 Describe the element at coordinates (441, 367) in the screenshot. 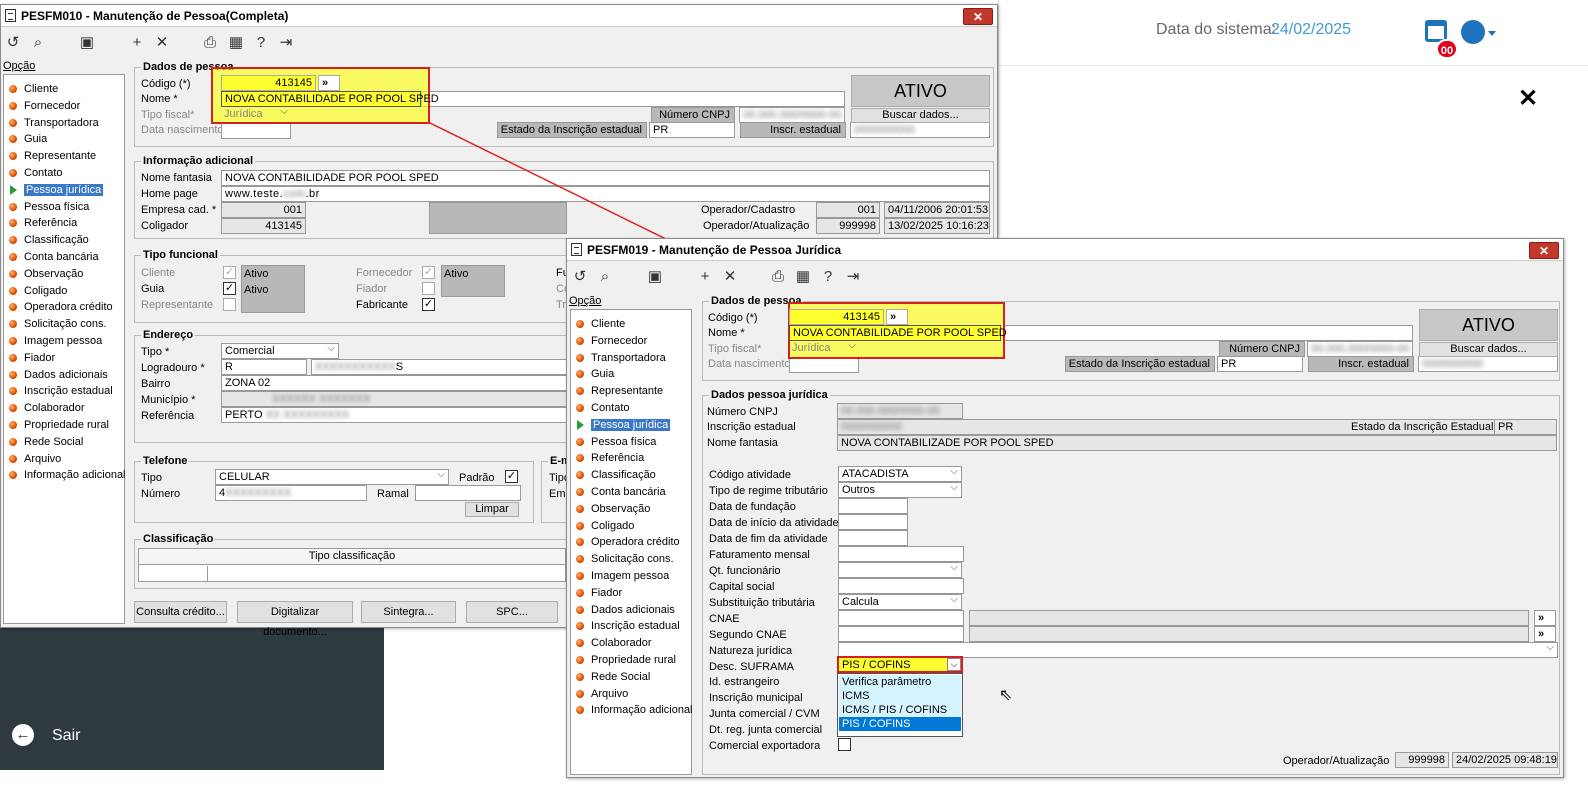

I see `logradouro-field: XXXXXXXXXXXS` at that location.